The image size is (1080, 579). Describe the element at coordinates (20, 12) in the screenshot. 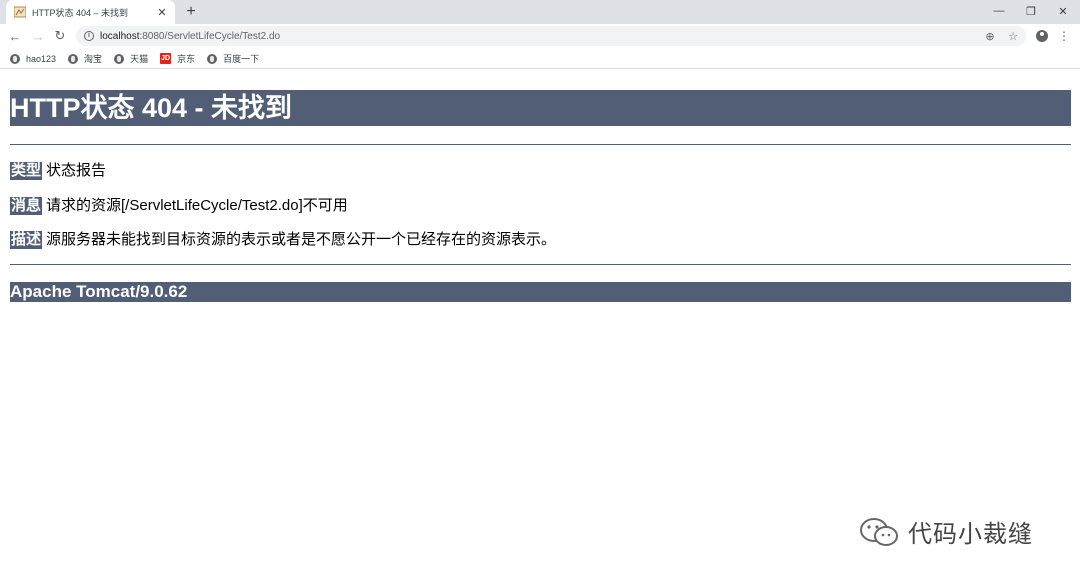

I see `tomcat-favicon-icon` at that location.